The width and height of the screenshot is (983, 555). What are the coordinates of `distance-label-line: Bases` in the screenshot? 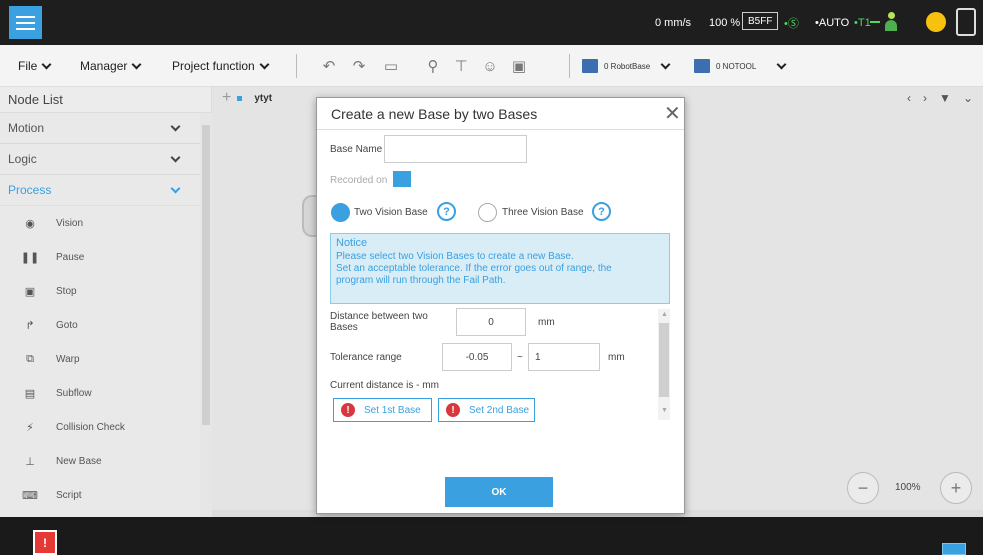 It's located at (344, 327).